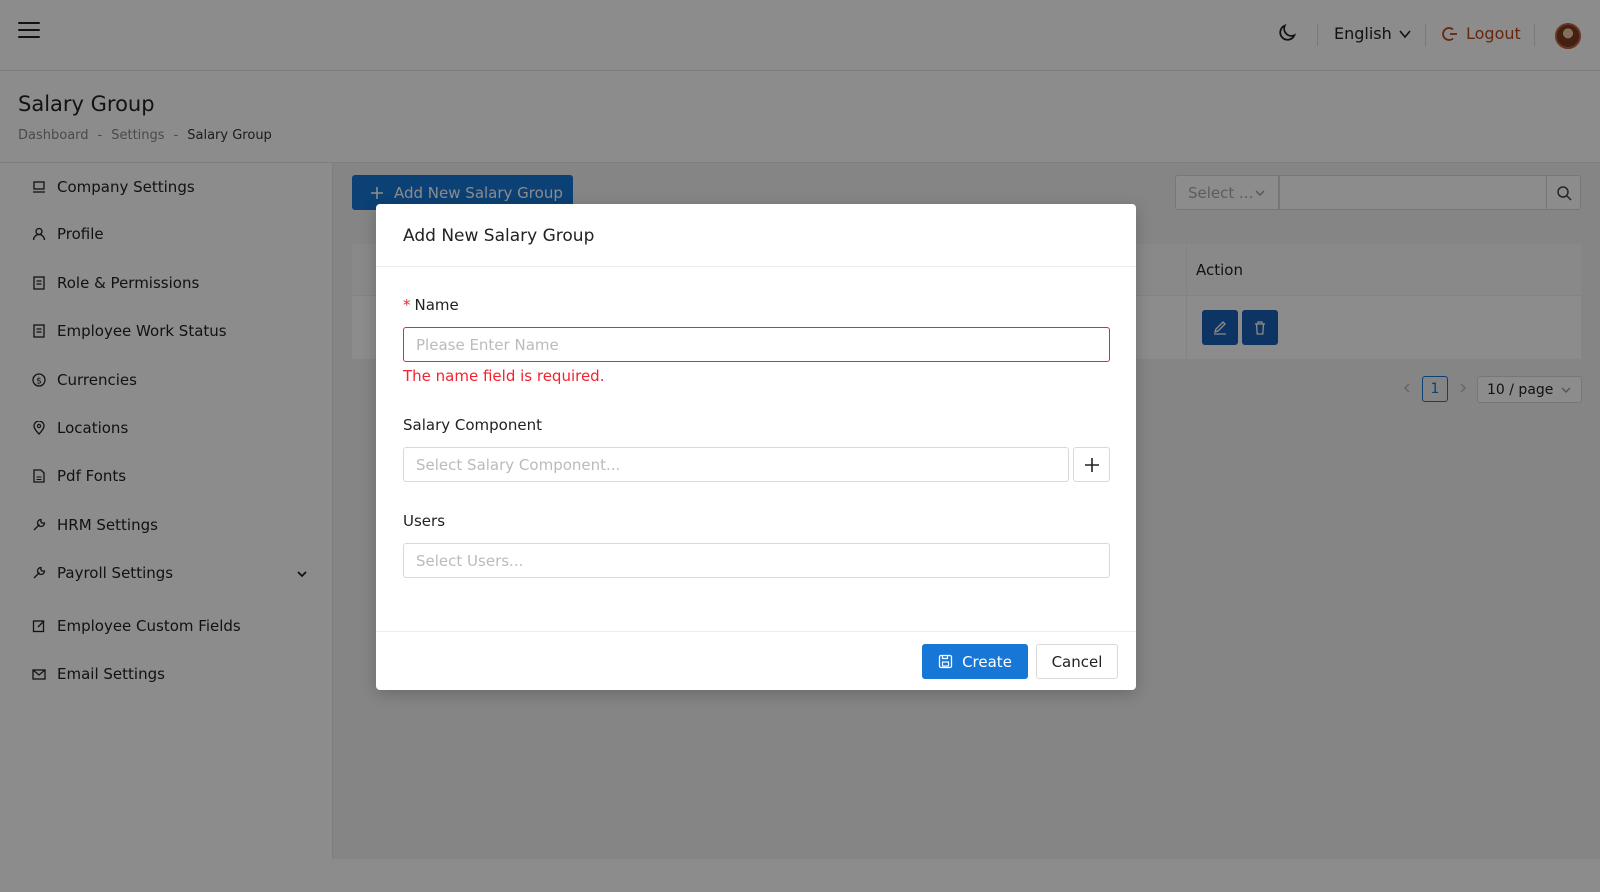 The width and height of the screenshot is (1600, 892). I want to click on save-icon, so click(945, 661).